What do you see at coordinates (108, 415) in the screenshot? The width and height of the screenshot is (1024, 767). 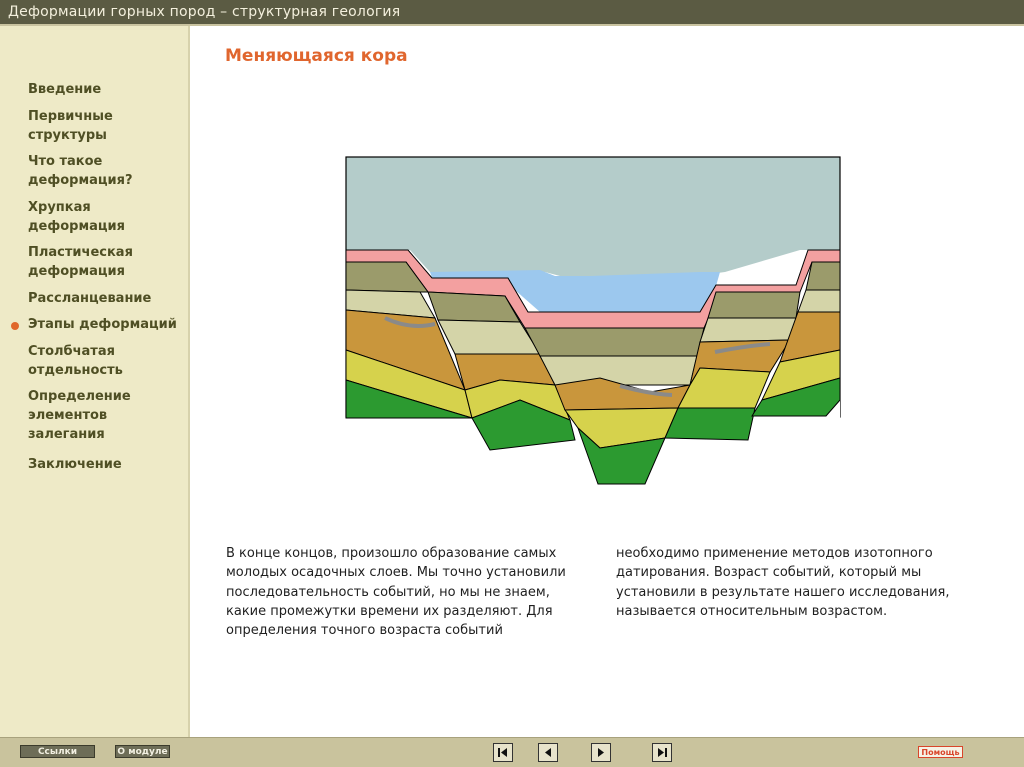 I see `sidebar-item-attitude: Определение элементов залегания` at bounding box center [108, 415].